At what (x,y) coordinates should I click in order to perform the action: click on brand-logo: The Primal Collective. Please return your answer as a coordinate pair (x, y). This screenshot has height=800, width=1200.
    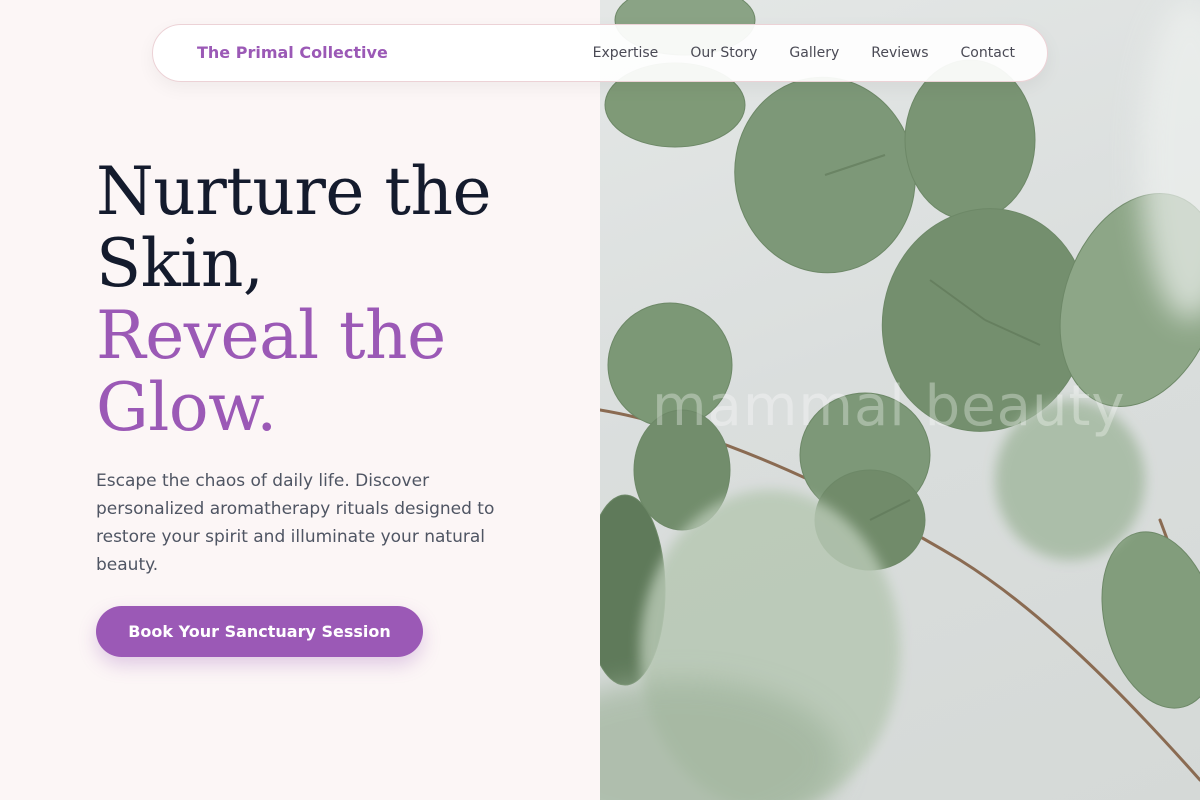
    Looking at the image, I should click on (292, 52).